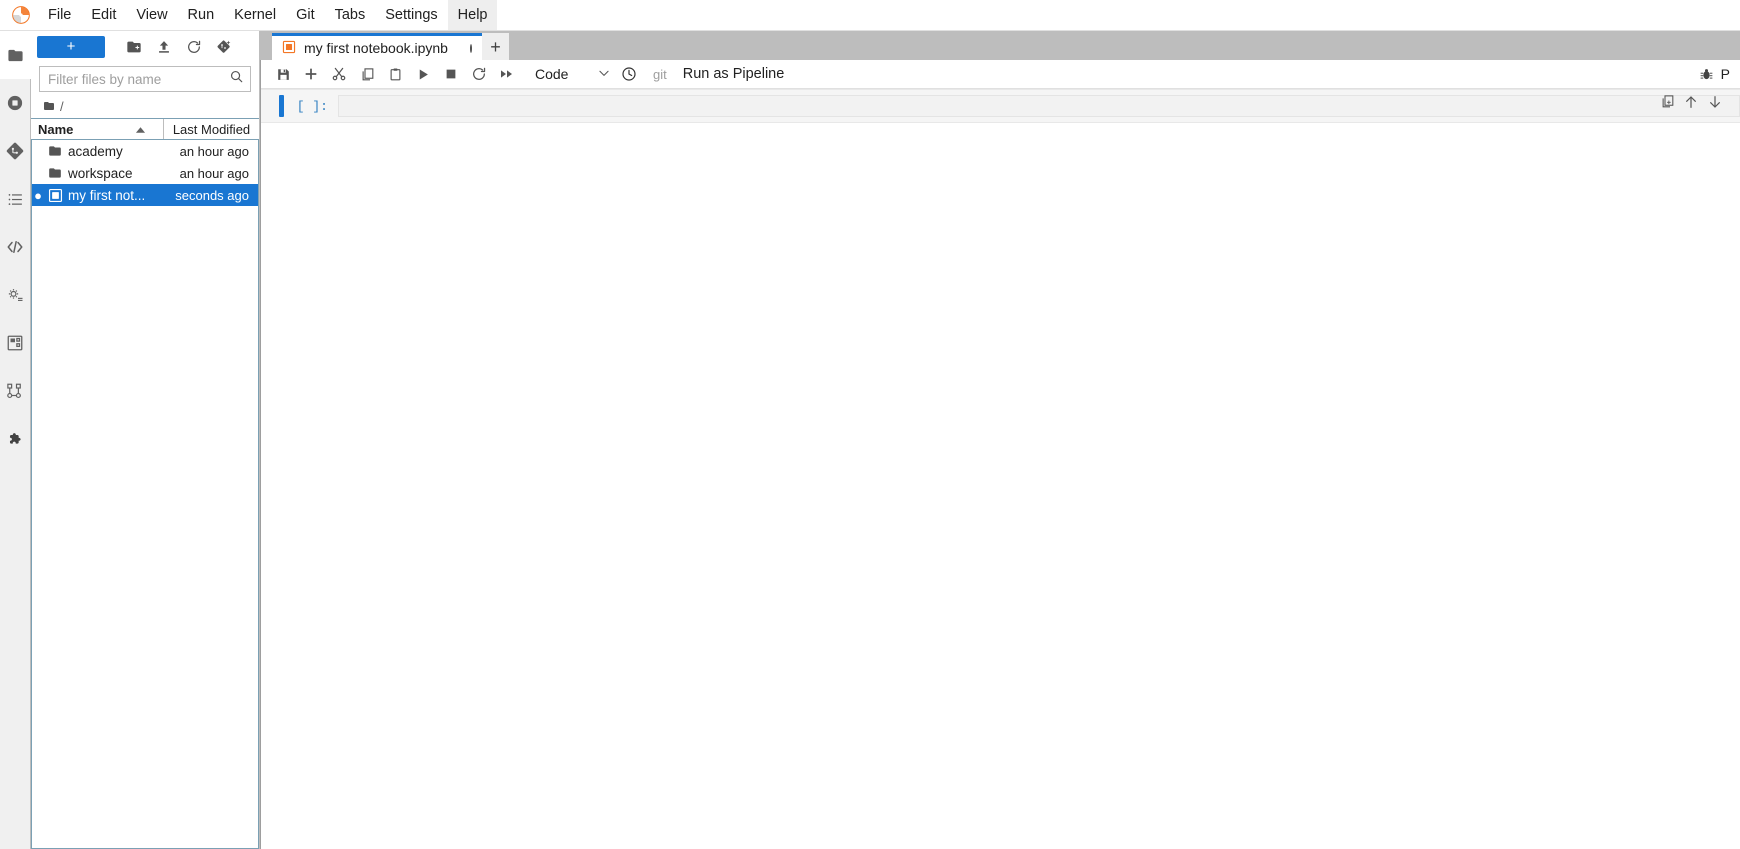 This screenshot has width=1740, height=849. Describe the element at coordinates (495, 46) in the screenshot. I see `new-tab-button: +` at that location.